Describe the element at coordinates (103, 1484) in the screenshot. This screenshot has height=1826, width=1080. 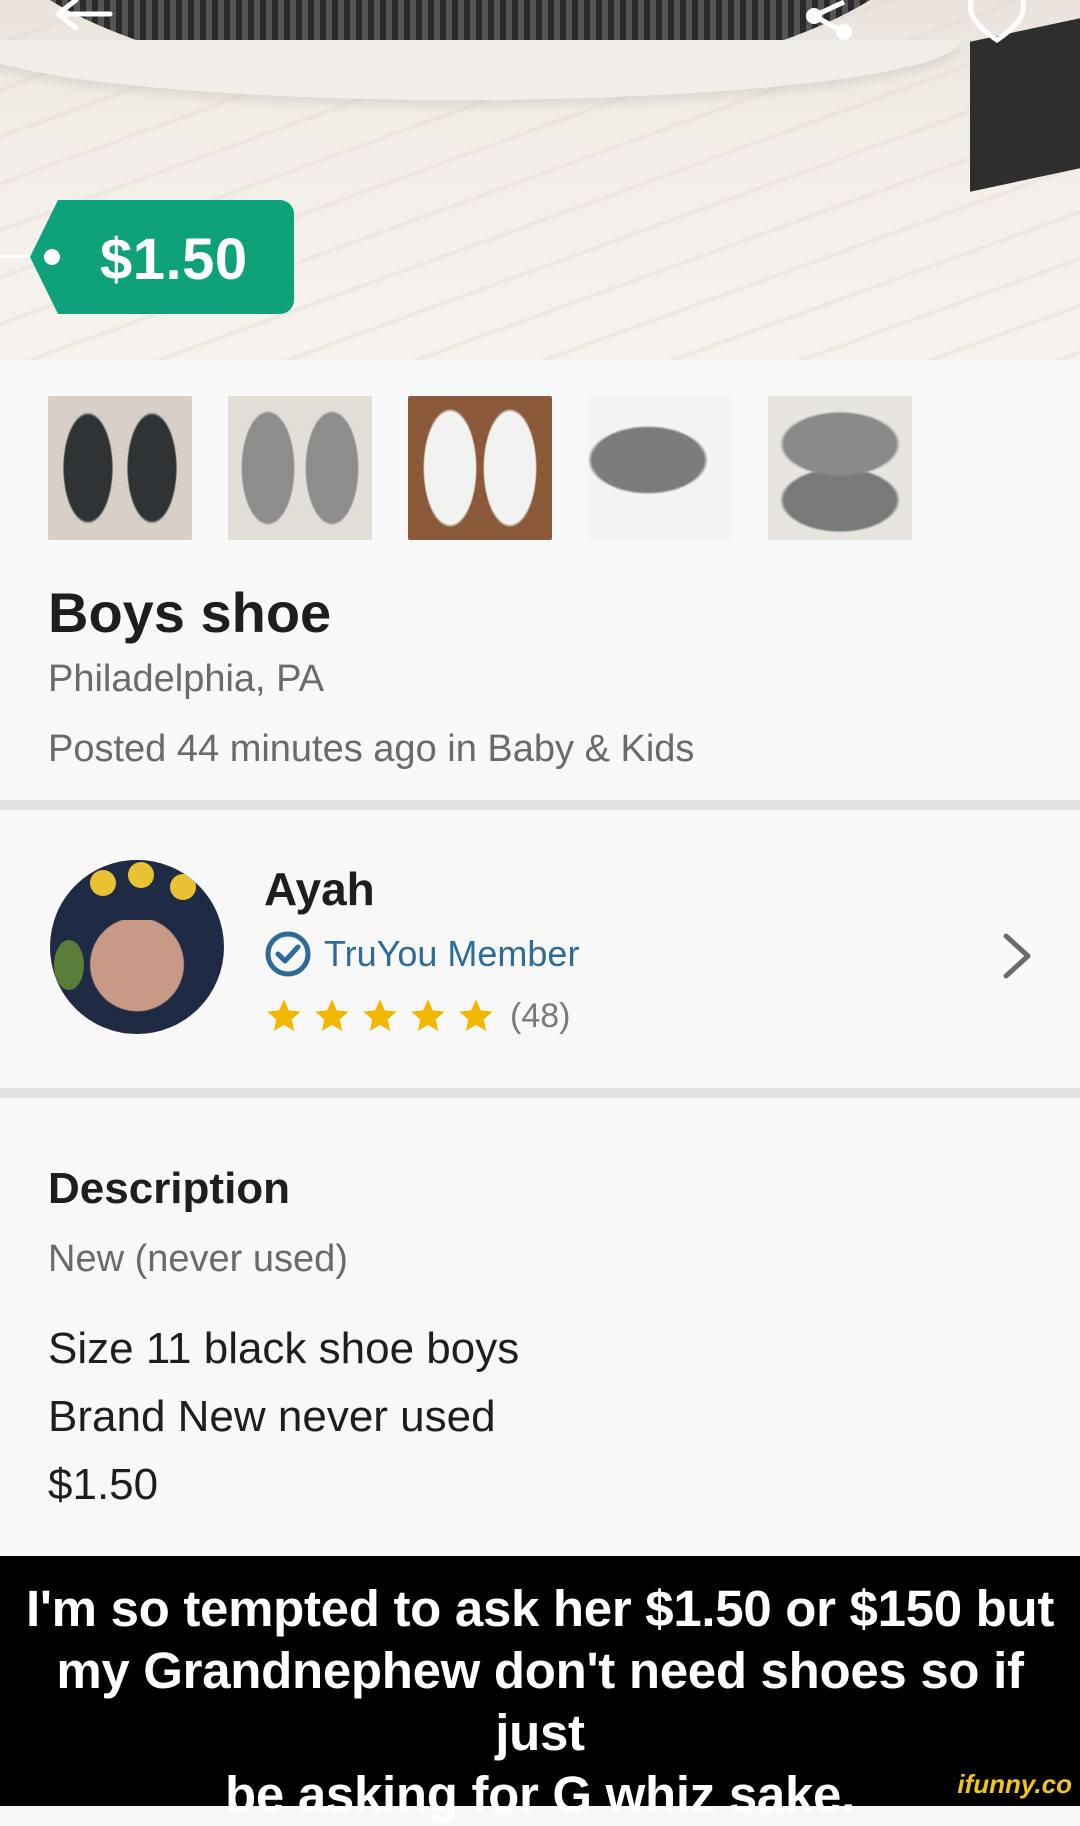
I see `description-line: $1.50` at that location.